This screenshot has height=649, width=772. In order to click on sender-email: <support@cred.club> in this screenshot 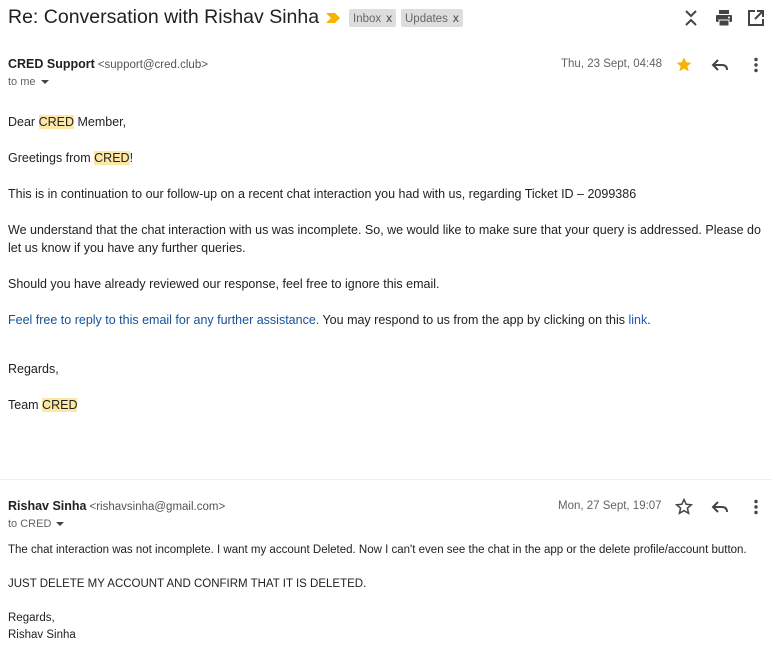, I will do `click(152, 65)`.